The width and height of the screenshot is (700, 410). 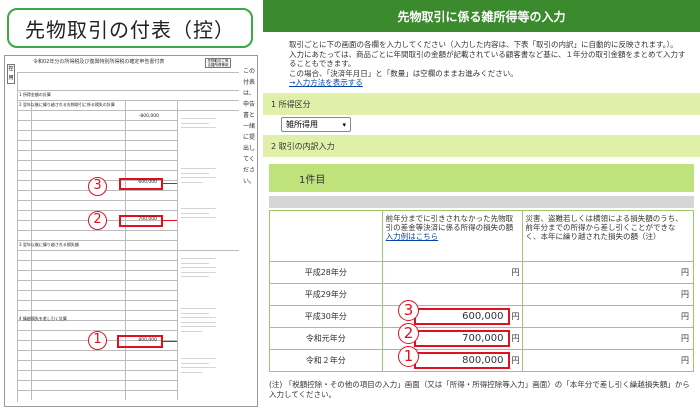 I want to click on callout-3-left: 3, so click(x=97, y=186).